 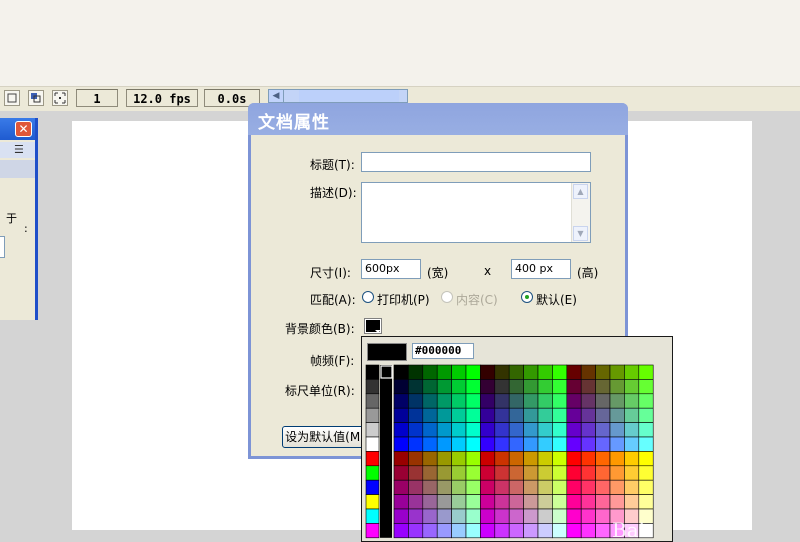 What do you see at coordinates (338, 96) in the screenshot?
I see `timeline-horizontal-scrollbar: ◀` at bounding box center [338, 96].